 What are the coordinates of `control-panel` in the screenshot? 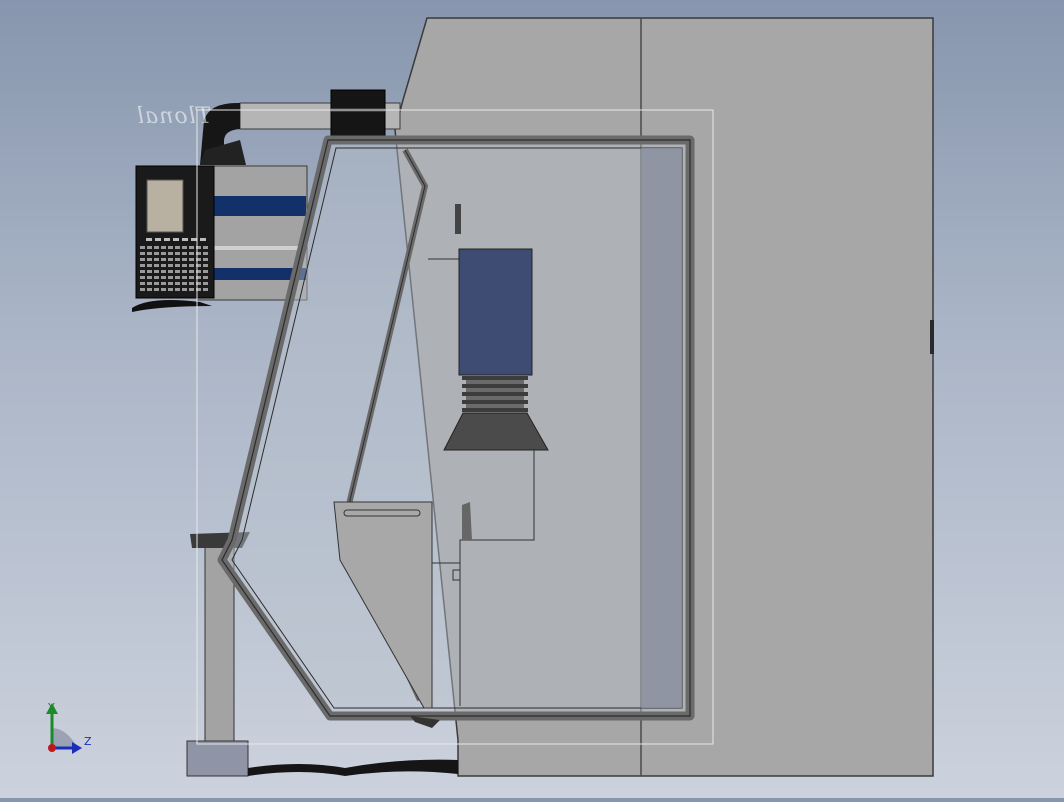 It's located at (220, 238).